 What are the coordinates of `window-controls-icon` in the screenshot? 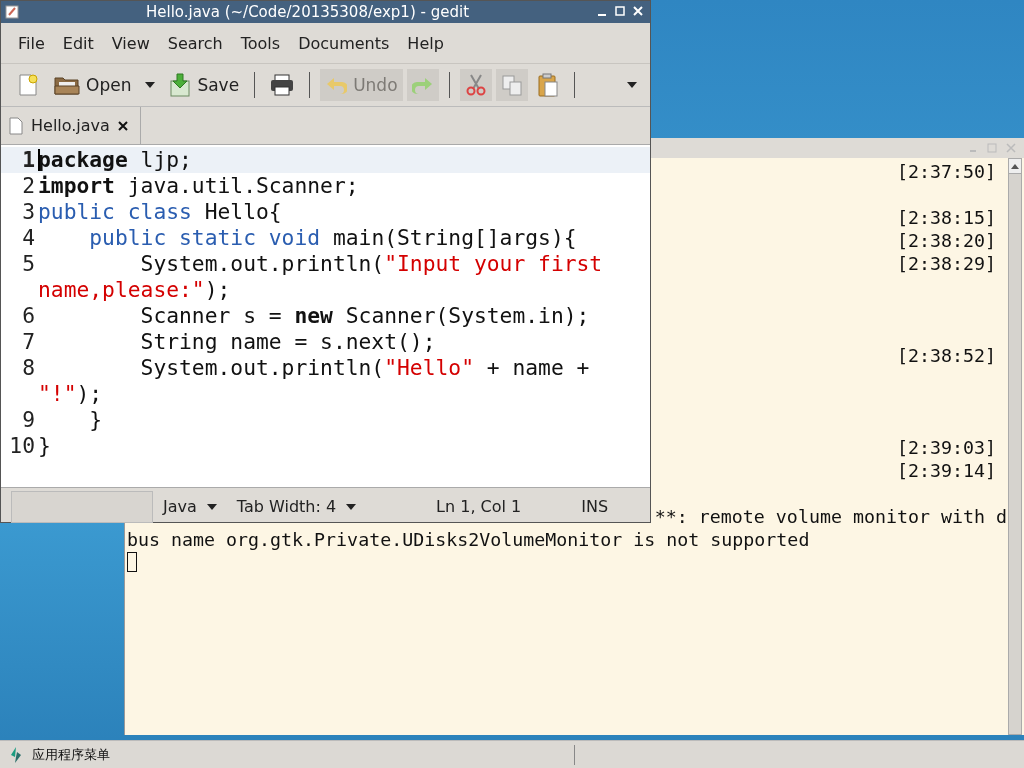 It's located at (993, 148).